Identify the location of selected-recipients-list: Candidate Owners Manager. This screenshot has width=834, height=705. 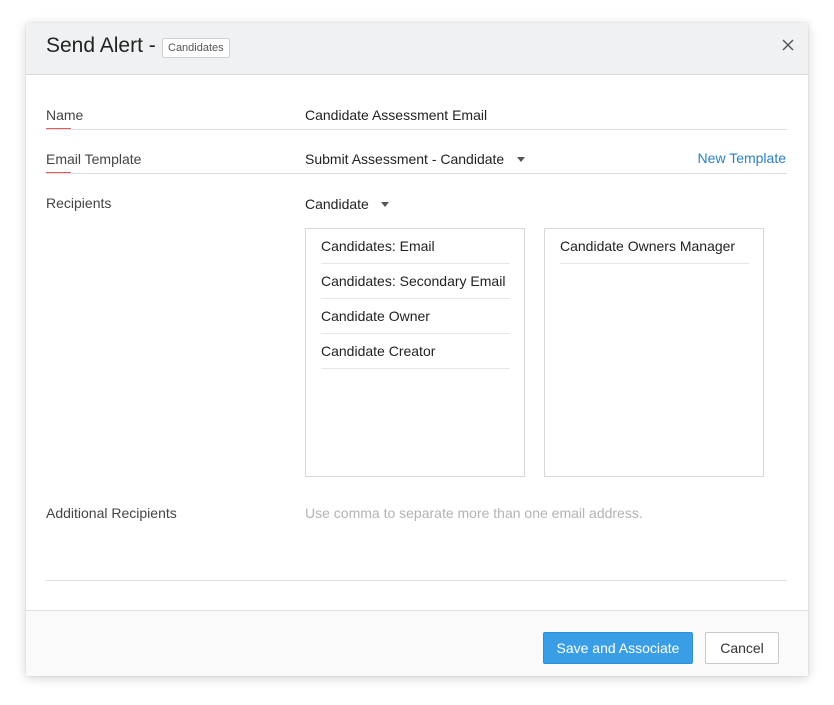
(654, 352).